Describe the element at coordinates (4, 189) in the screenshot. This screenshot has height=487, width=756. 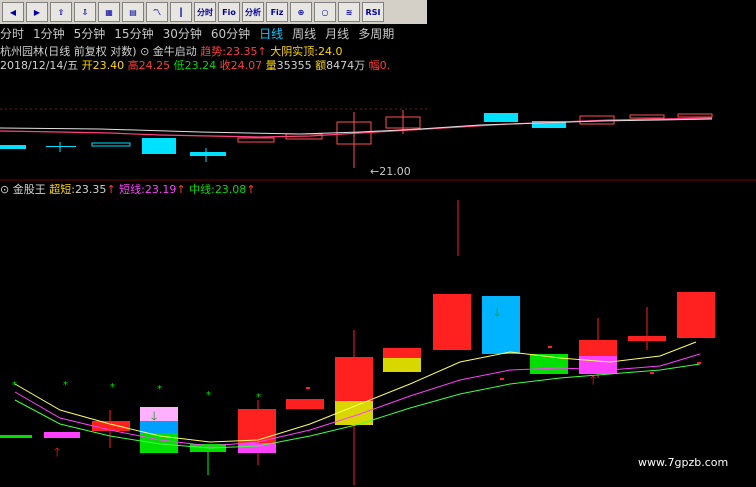
I see `indicator-settings-icon: ⊙` at that location.